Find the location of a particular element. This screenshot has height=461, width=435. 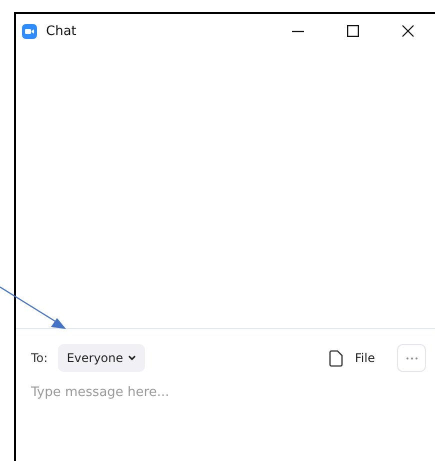

more-button is located at coordinates (411, 358).